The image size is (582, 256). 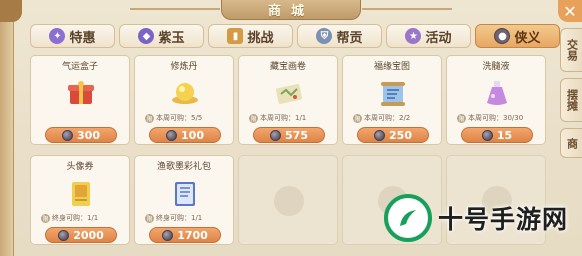 What do you see at coordinates (349, 38) in the screenshot?
I see `tab-label: 帮贡` at bounding box center [349, 38].